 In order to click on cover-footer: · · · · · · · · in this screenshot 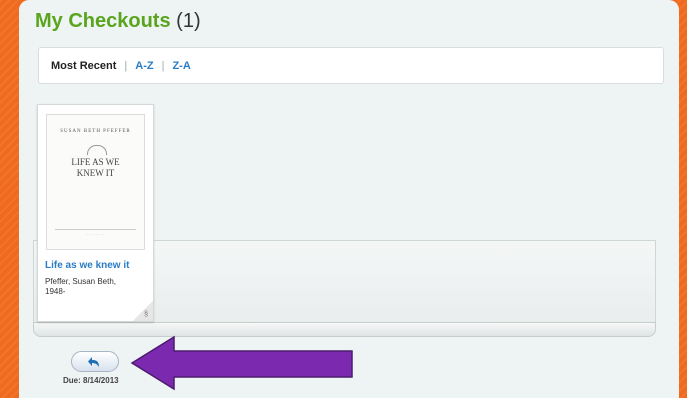, I will do `click(95, 233)`.